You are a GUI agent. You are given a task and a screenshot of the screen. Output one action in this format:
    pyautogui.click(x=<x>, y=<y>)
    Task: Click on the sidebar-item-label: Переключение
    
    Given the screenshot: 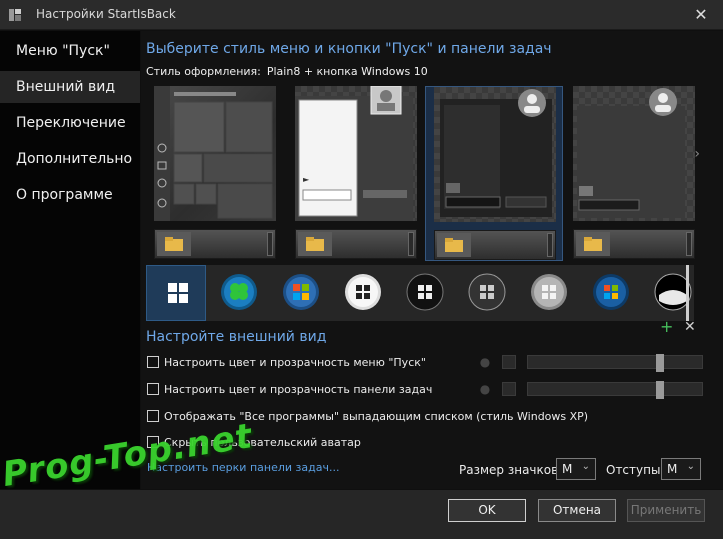 What is the action you would take?
    pyautogui.click(x=71, y=123)
    